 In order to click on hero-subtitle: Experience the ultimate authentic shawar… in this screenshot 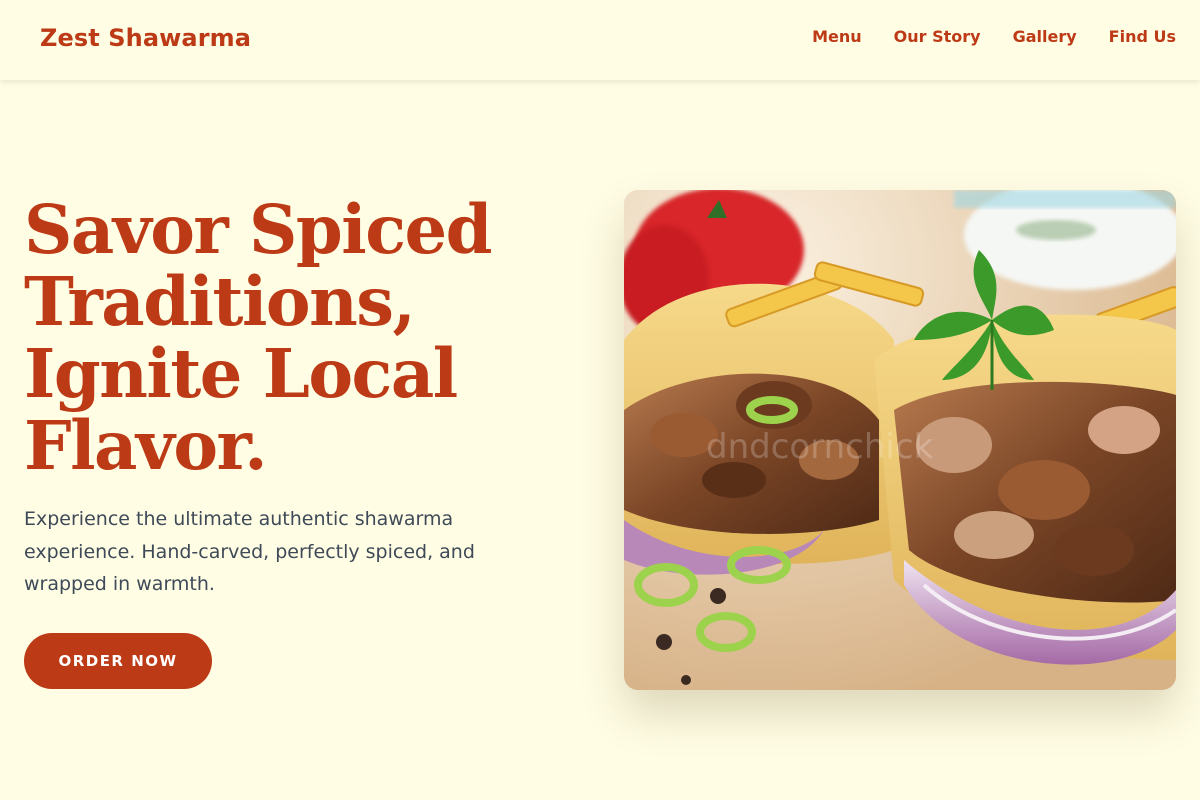, I will do `click(249, 551)`.